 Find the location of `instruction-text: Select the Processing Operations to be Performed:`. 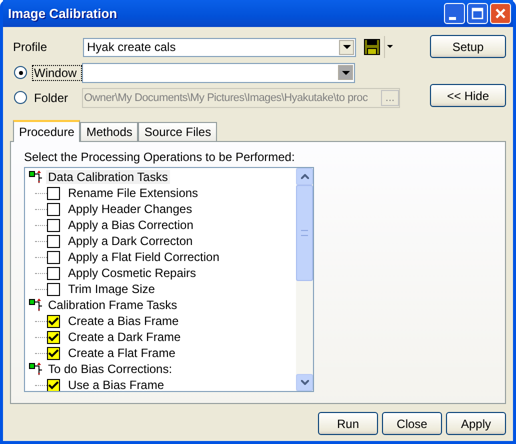

instruction-text: Select the Processing Operations to be Performed: is located at coordinates (160, 157).